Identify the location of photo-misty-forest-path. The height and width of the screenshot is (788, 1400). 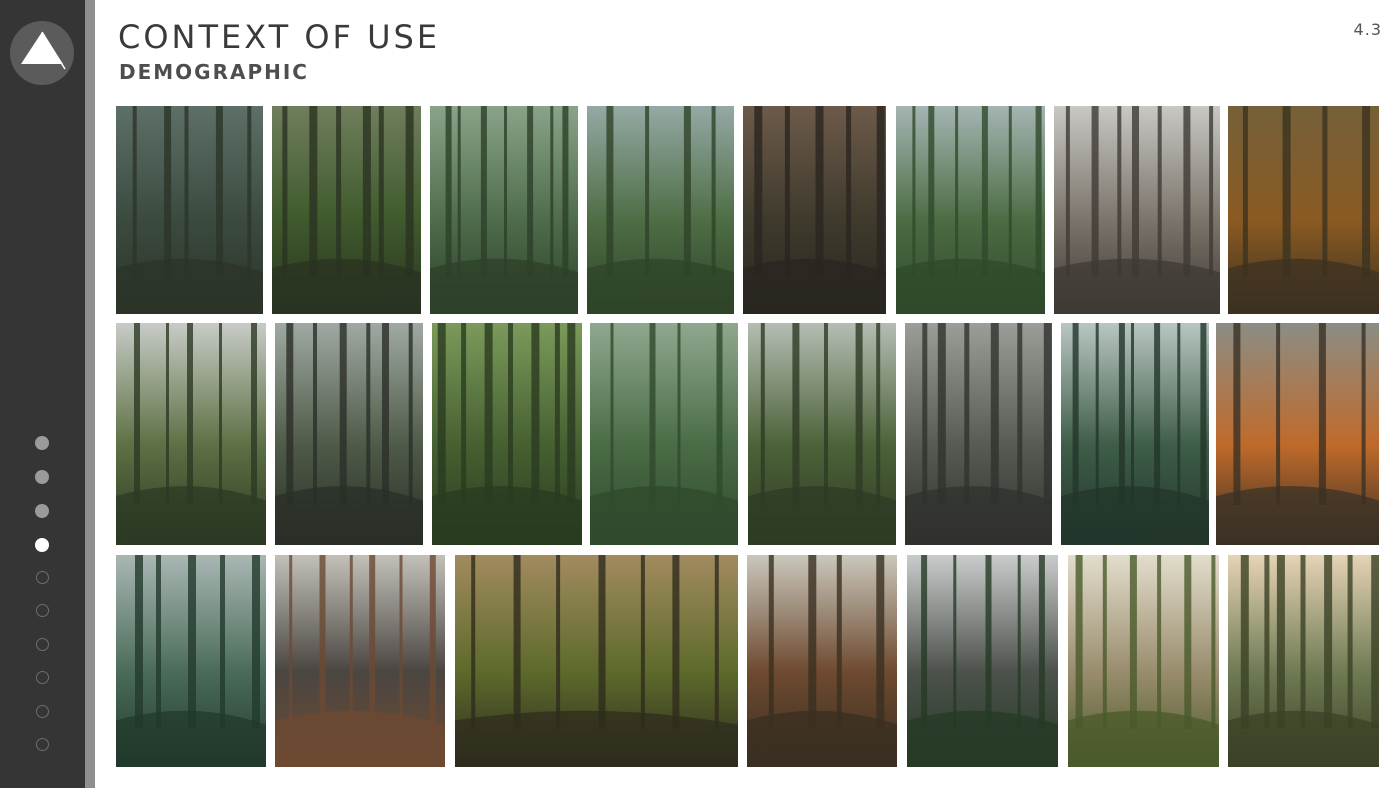
(189, 210).